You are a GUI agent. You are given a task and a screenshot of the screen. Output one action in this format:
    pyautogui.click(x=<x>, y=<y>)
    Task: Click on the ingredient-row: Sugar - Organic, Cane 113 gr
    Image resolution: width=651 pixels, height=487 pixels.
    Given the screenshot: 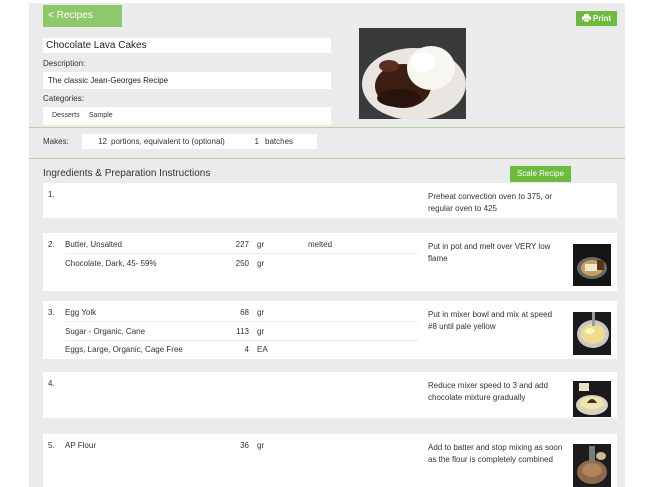 What is the action you would take?
    pyautogui.click(x=241, y=331)
    